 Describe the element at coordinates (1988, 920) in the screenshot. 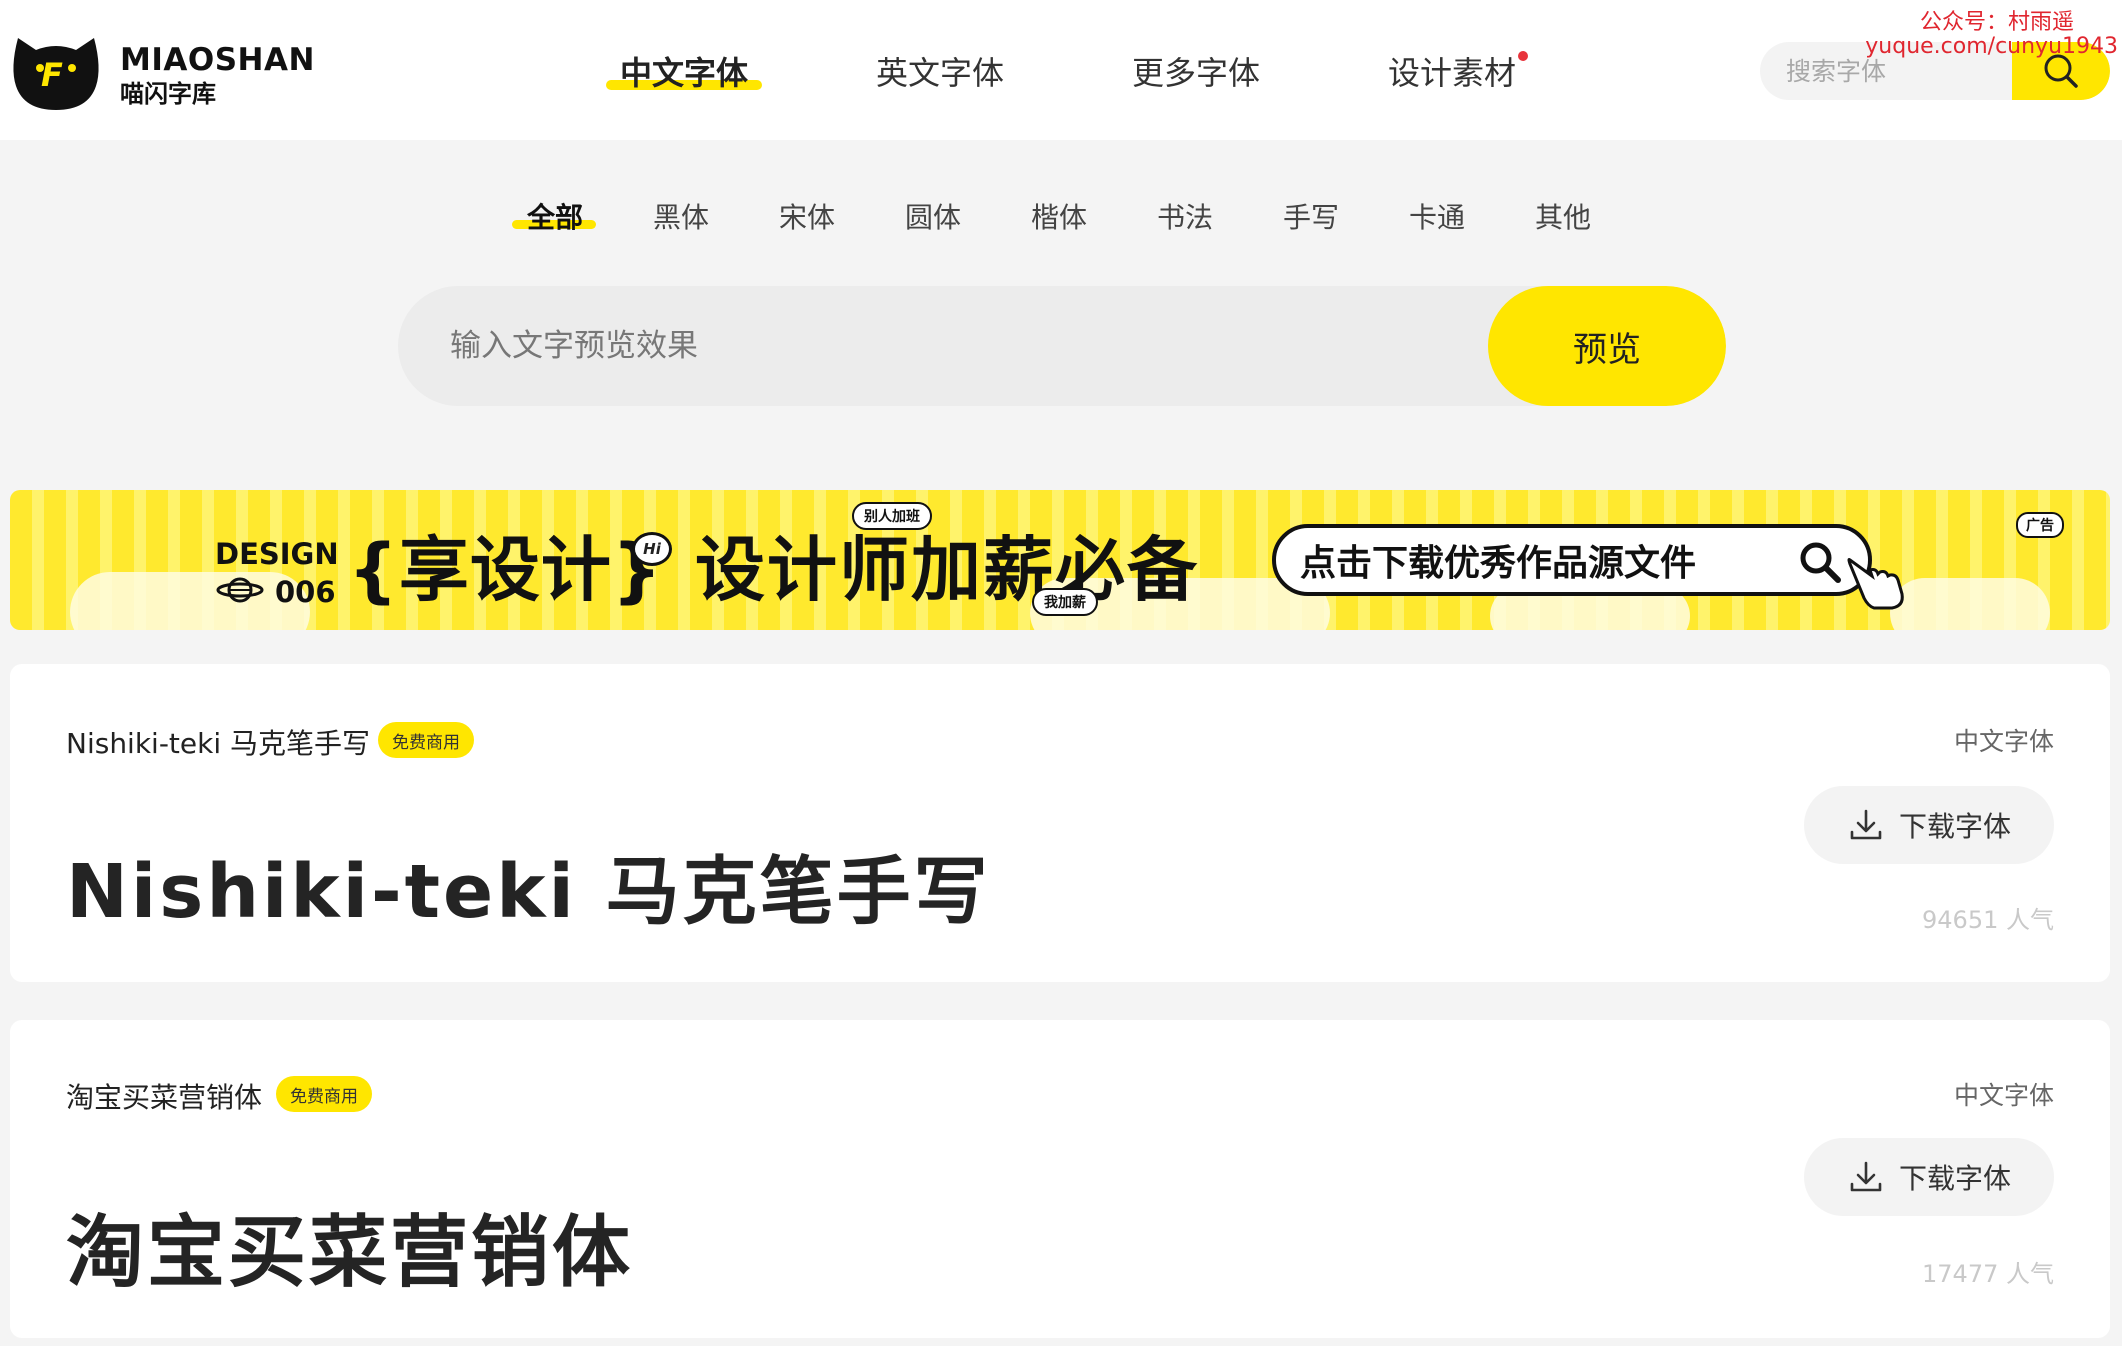

I see `font-card-popularity: 94651 人气` at that location.